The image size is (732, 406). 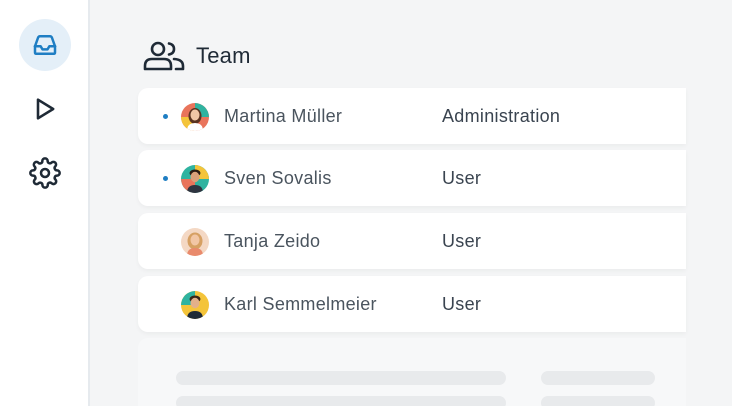 I want to click on settings-button, so click(x=45, y=173).